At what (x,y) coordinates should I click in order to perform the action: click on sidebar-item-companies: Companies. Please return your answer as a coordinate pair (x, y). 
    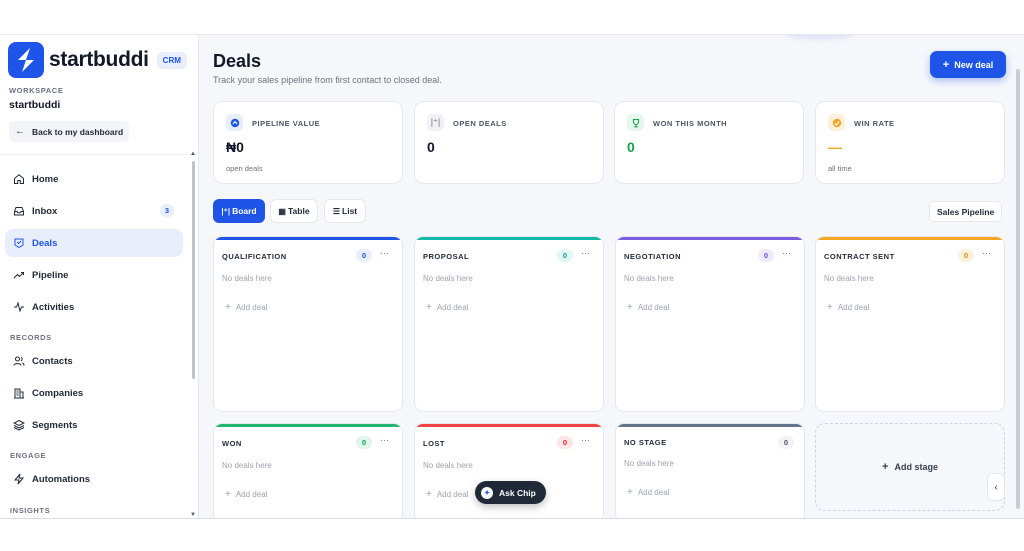
    Looking at the image, I should click on (94, 393).